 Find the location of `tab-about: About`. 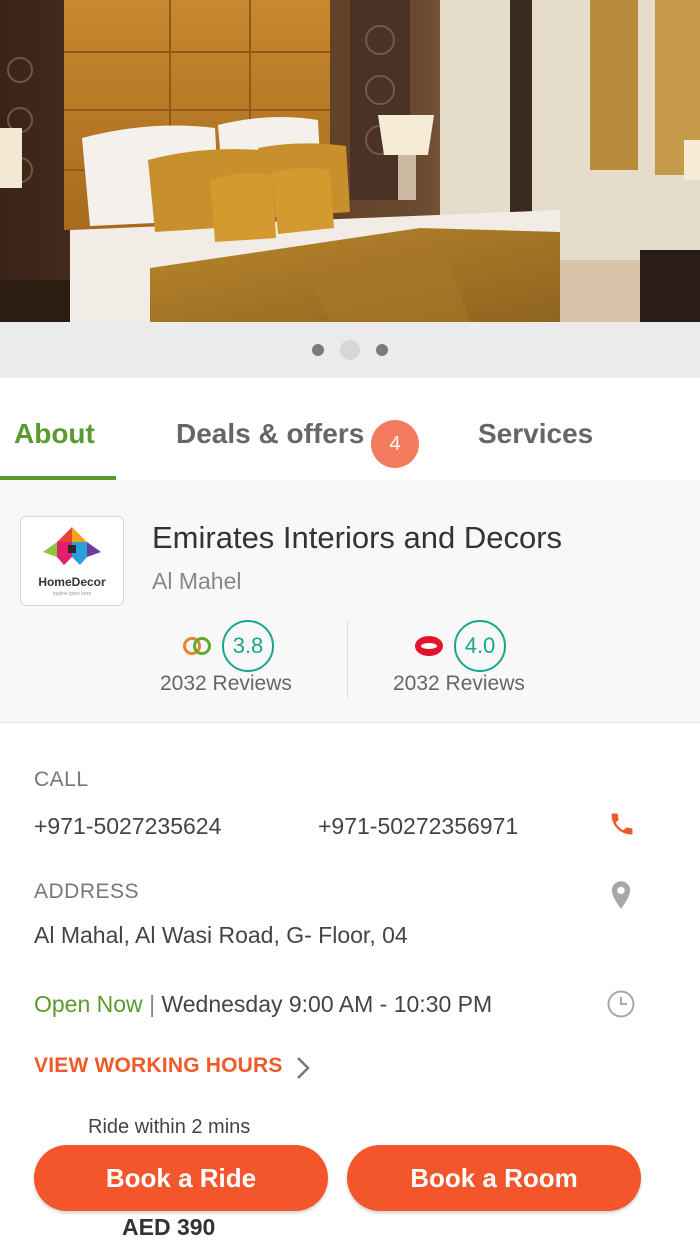

tab-about: About is located at coordinates (54, 434).